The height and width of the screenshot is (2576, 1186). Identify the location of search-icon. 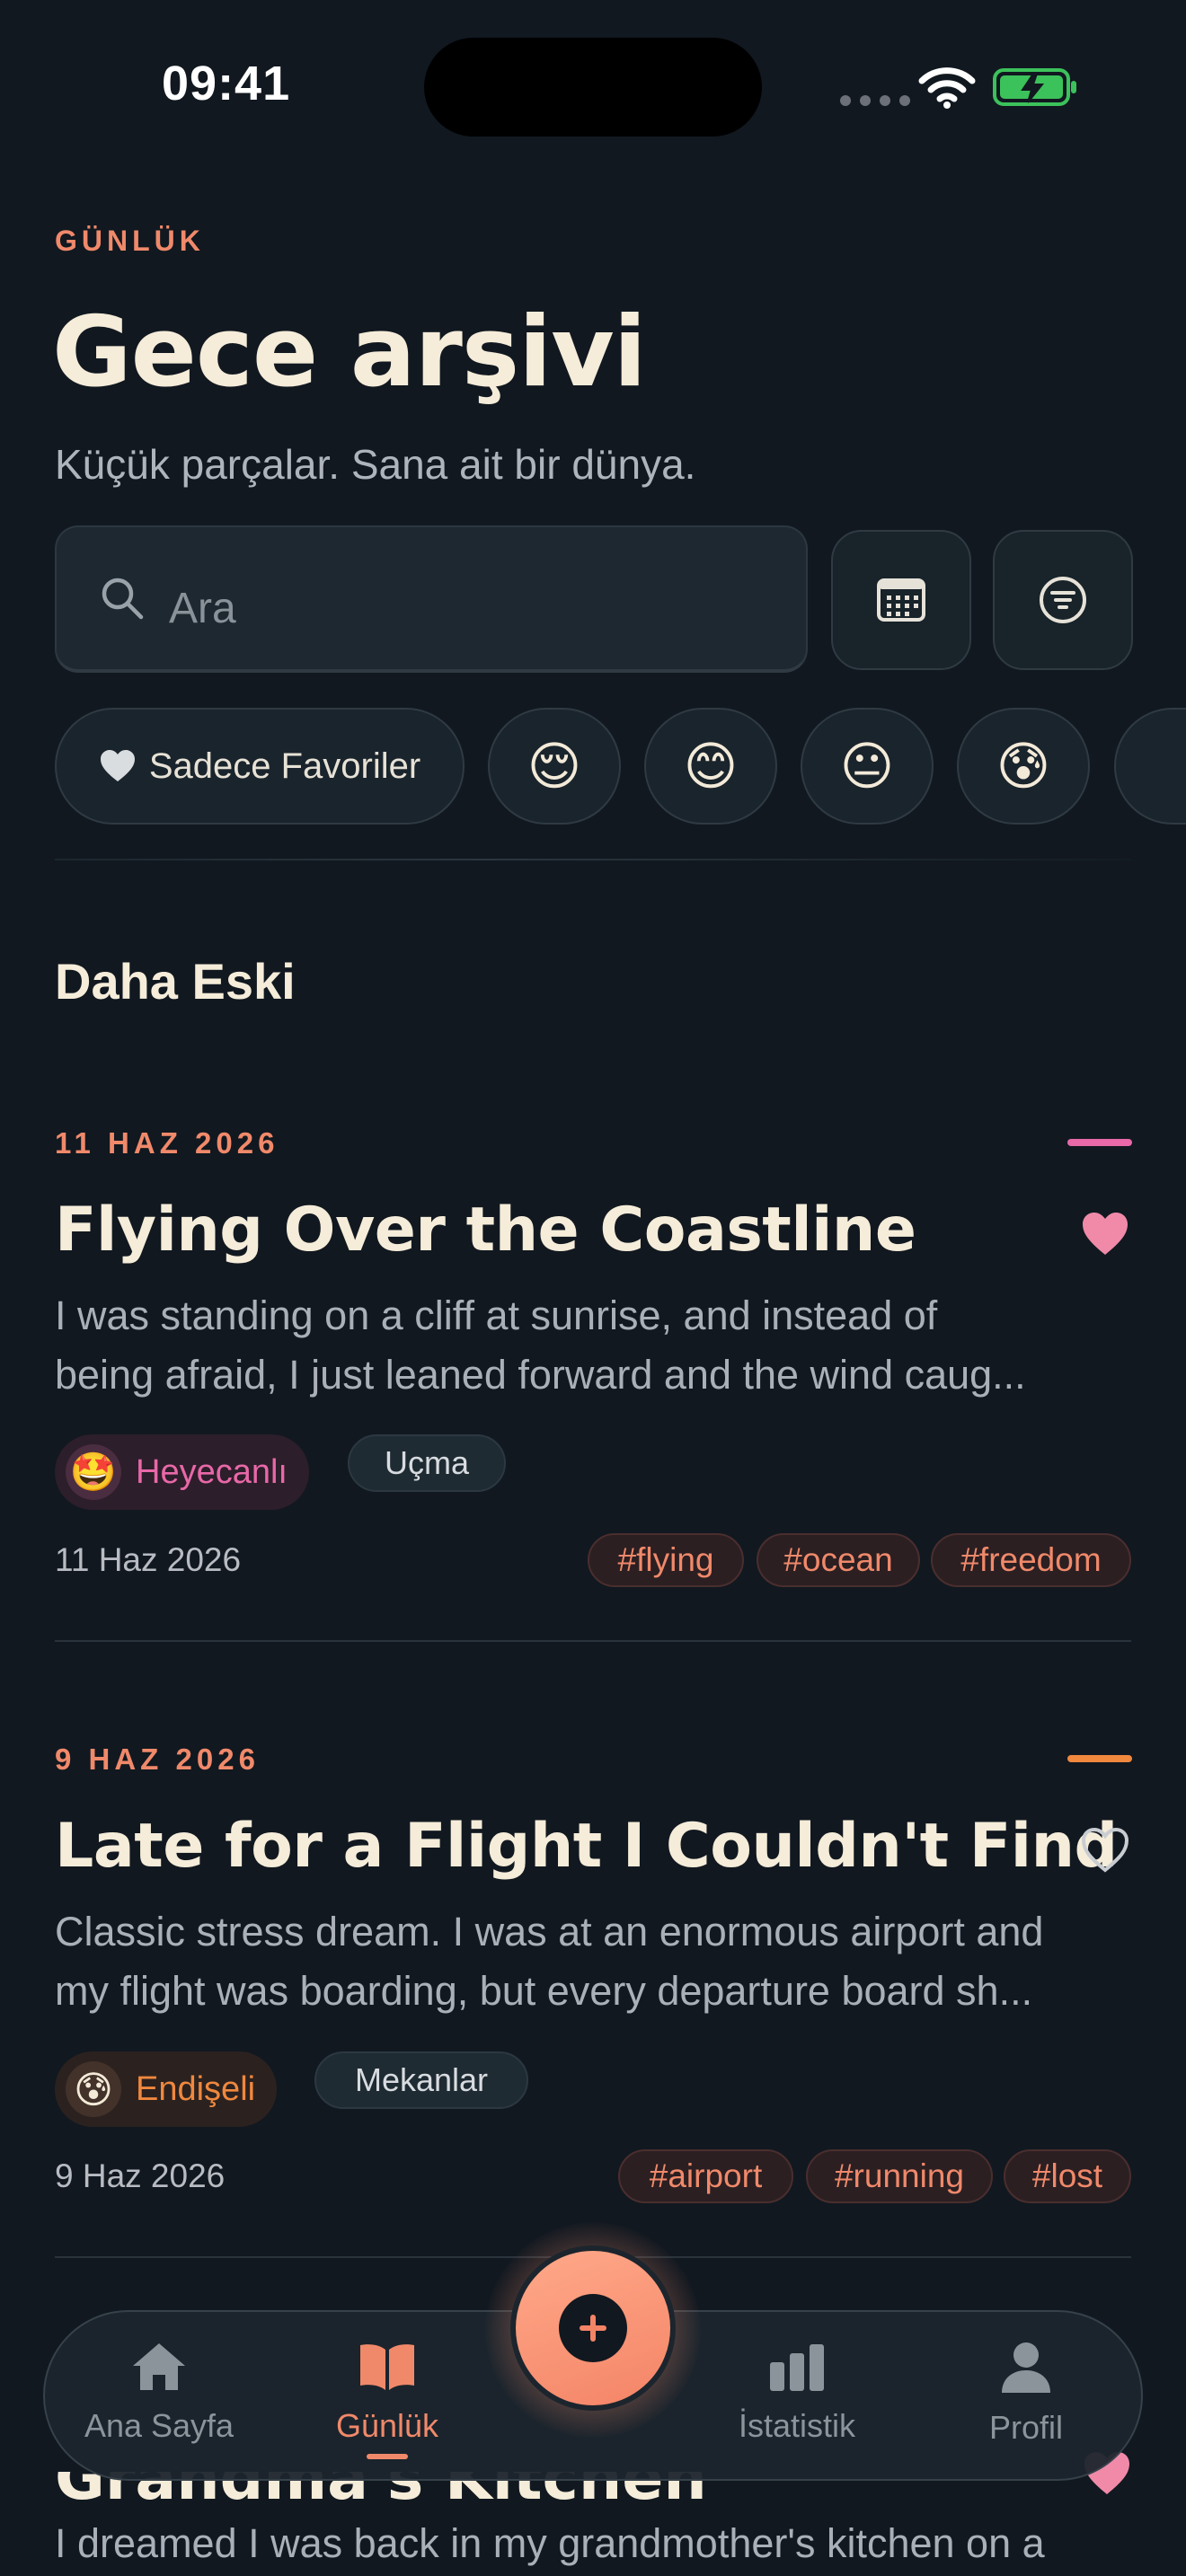
(123, 599).